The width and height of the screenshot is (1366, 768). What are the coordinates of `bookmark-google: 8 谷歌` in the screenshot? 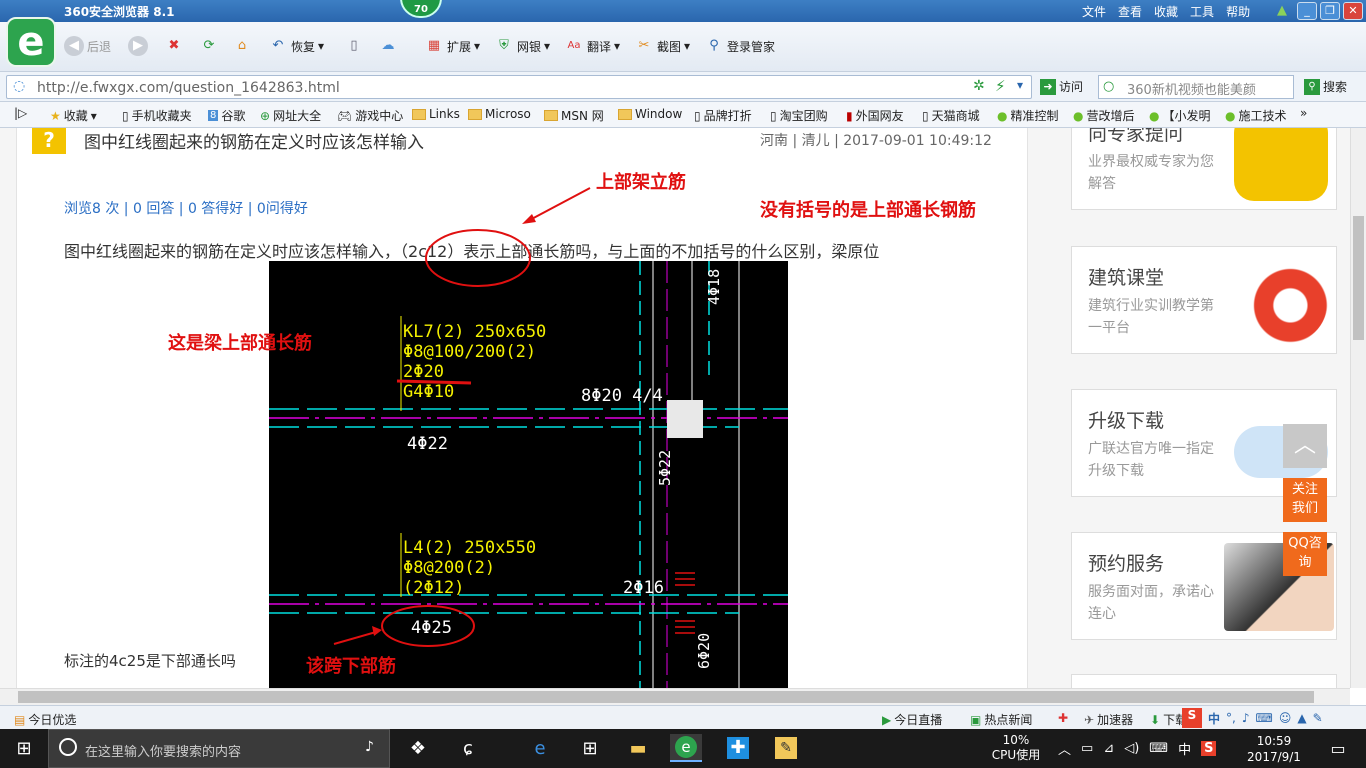 It's located at (226, 115).